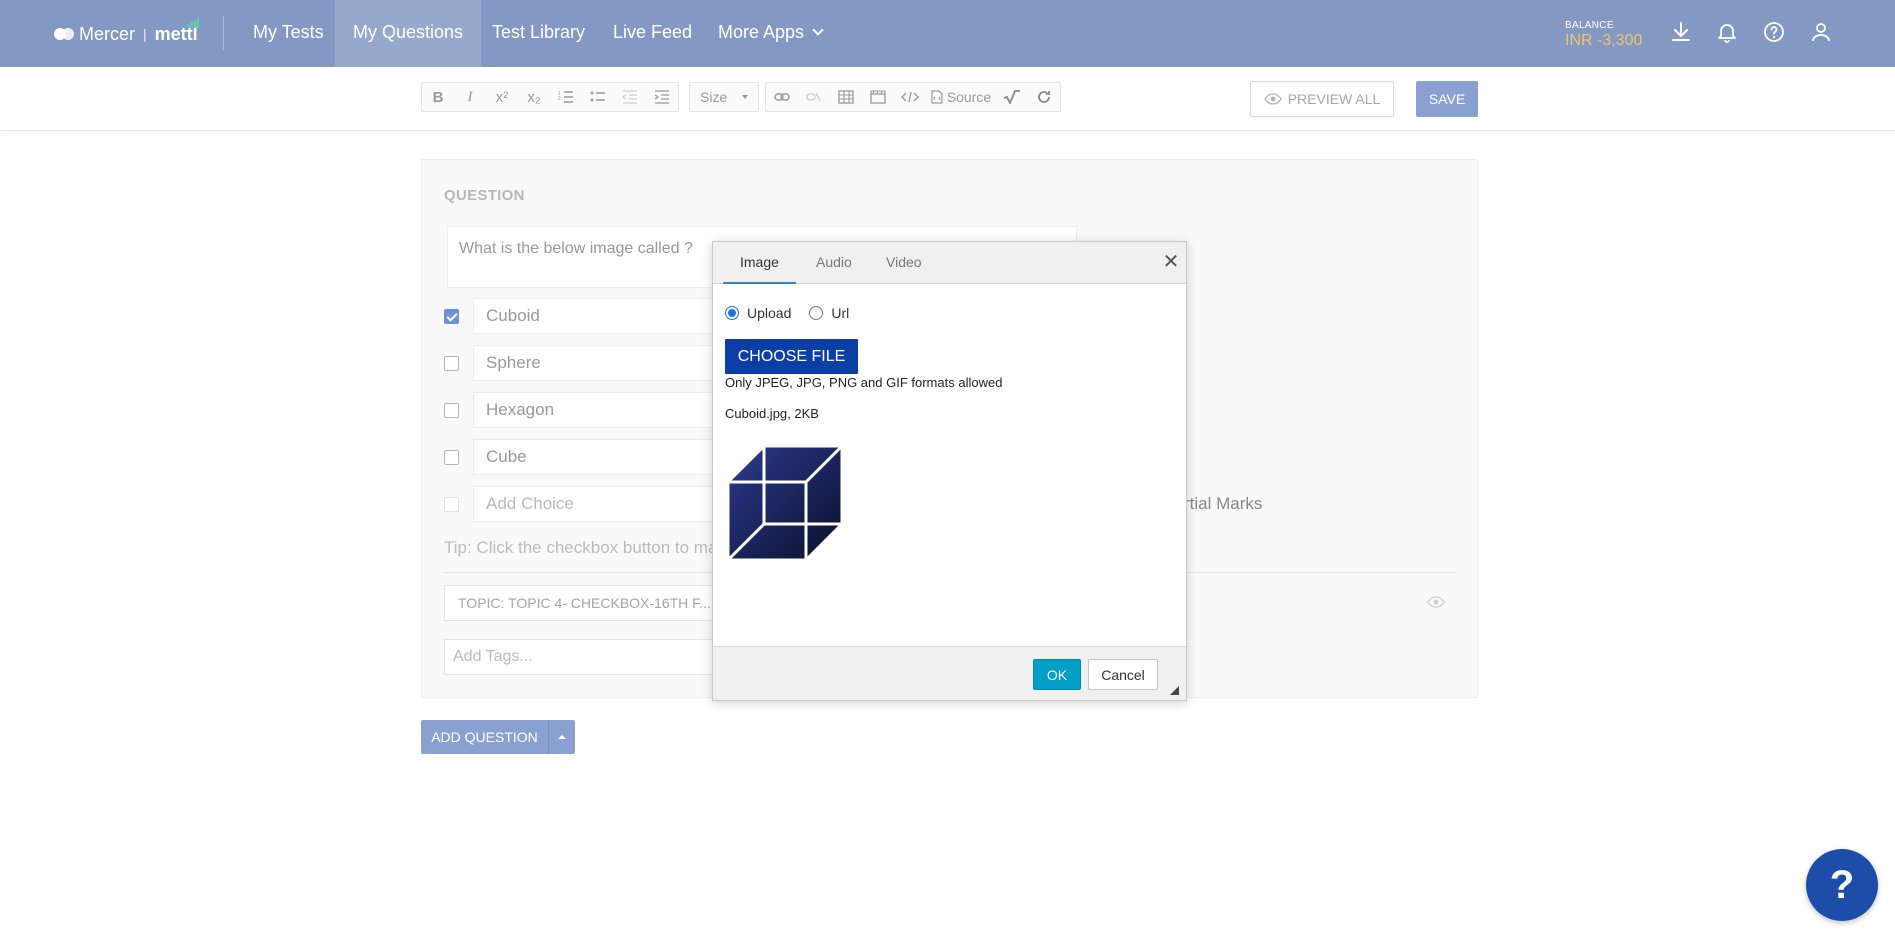  I want to click on mercer-logo-icon, so click(64, 34).